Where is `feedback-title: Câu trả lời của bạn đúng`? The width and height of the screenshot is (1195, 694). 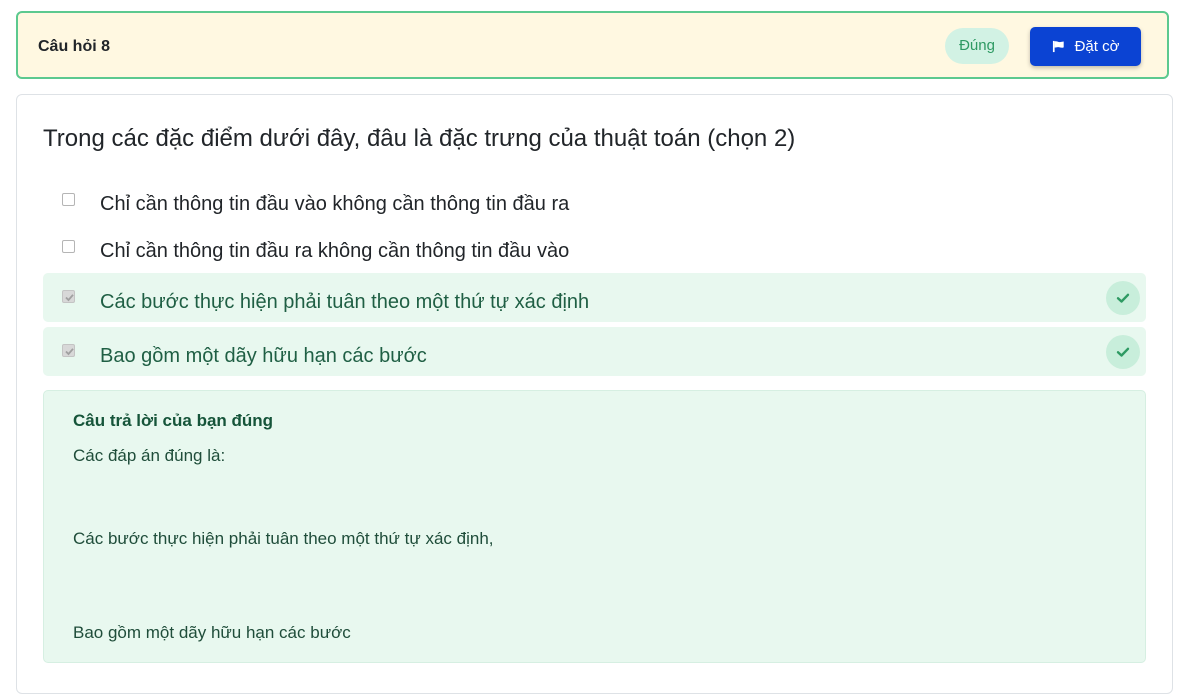 feedback-title: Câu trả lời của bạn đúng is located at coordinates (173, 420).